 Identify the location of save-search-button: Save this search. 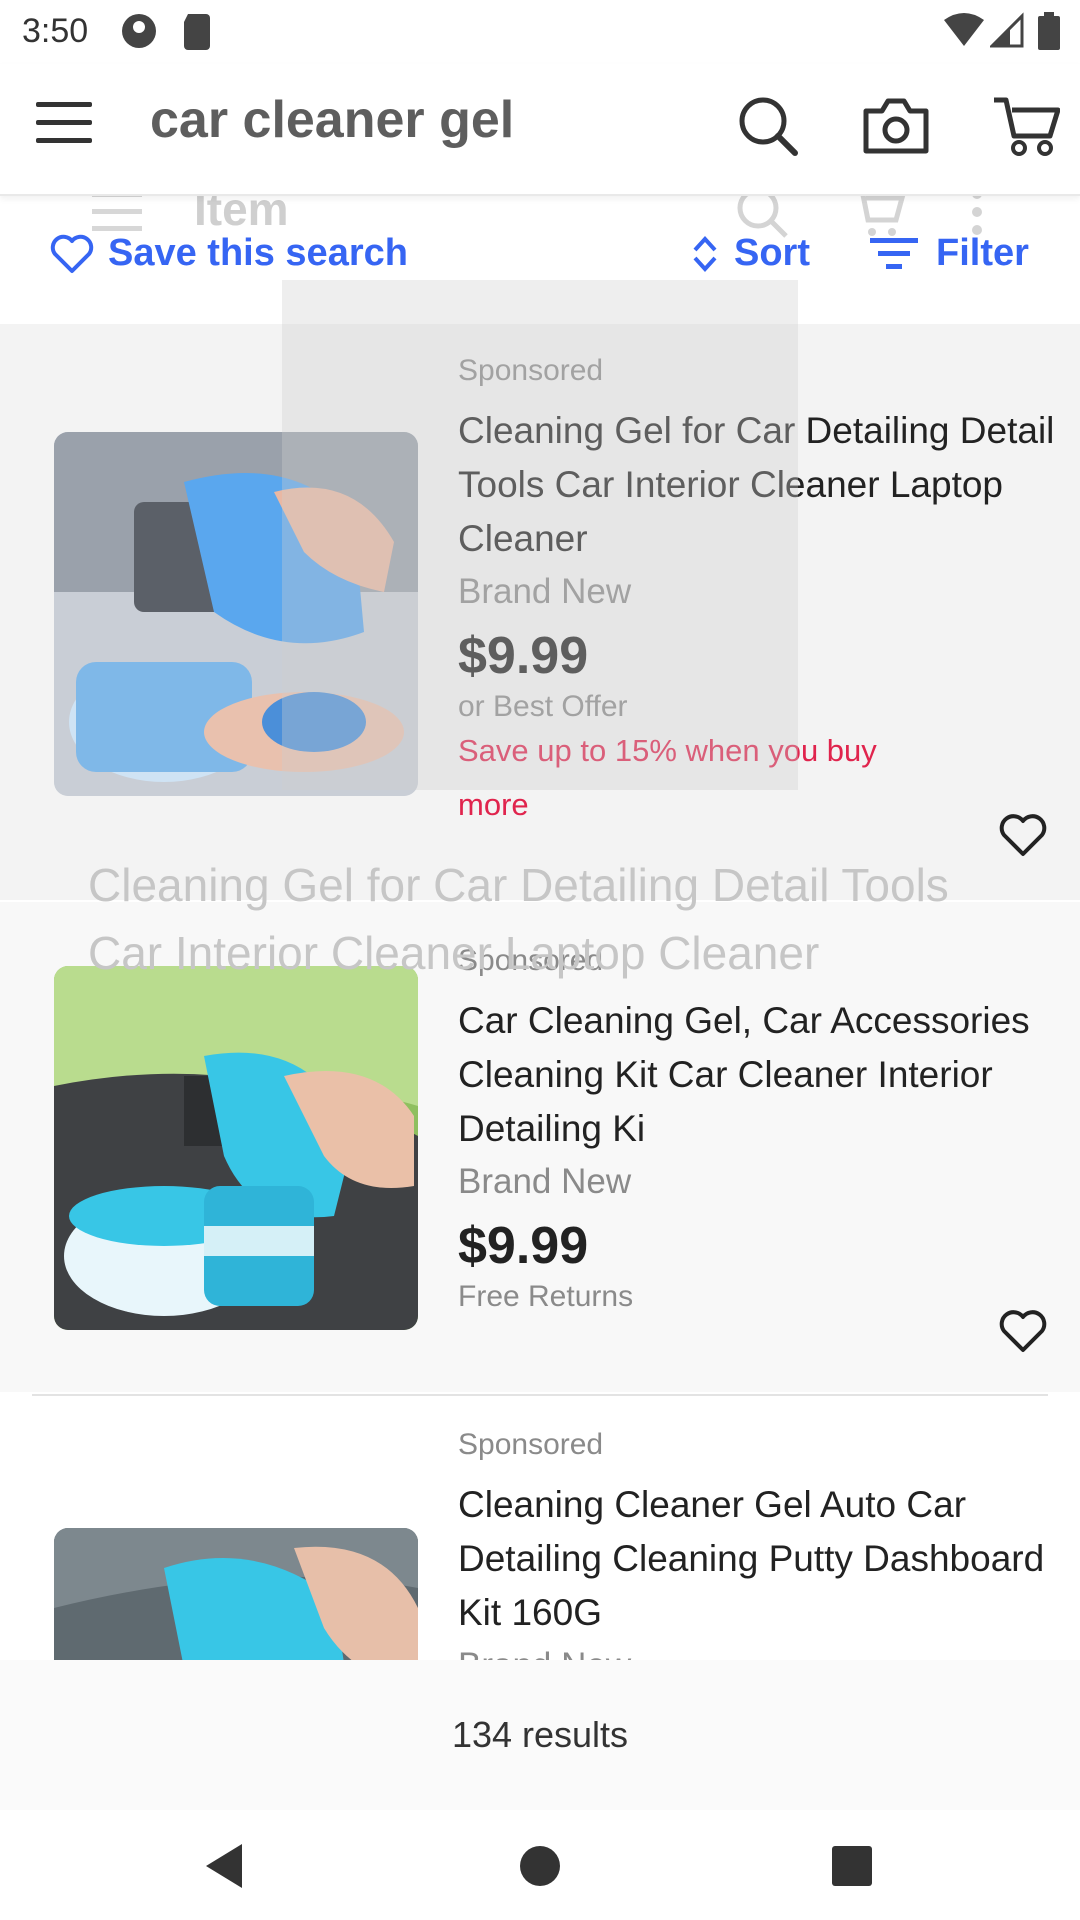
(229, 253).